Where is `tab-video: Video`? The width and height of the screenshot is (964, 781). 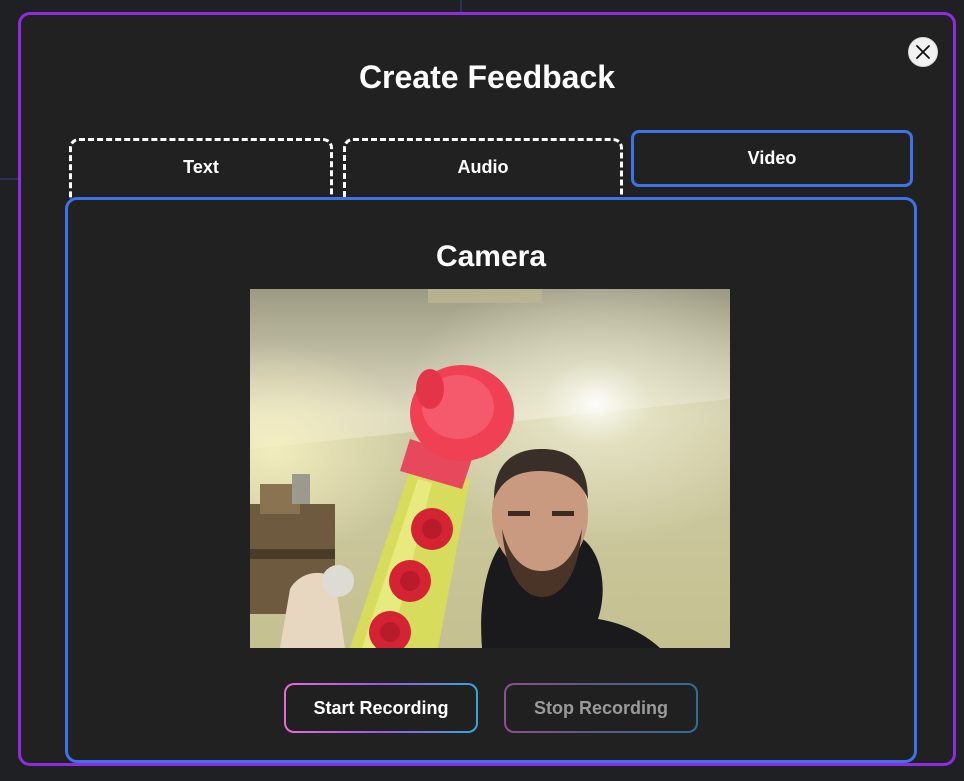 tab-video: Video is located at coordinates (772, 158).